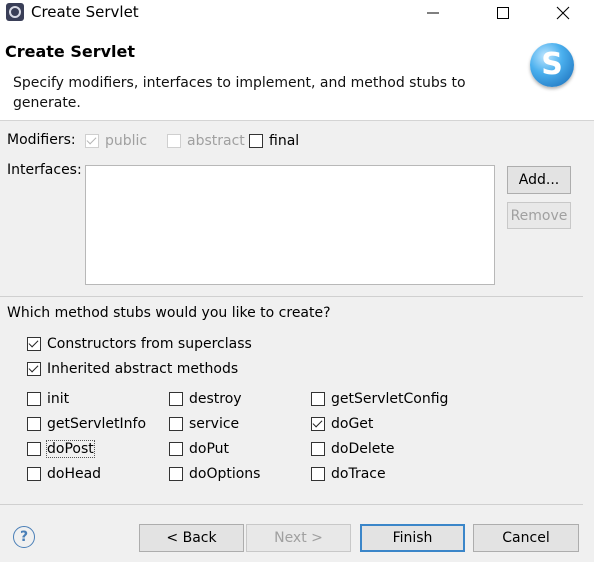 The height and width of the screenshot is (562, 594). What do you see at coordinates (318, 449) in the screenshot?
I see `dodelete-checkbox` at bounding box center [318, 449].